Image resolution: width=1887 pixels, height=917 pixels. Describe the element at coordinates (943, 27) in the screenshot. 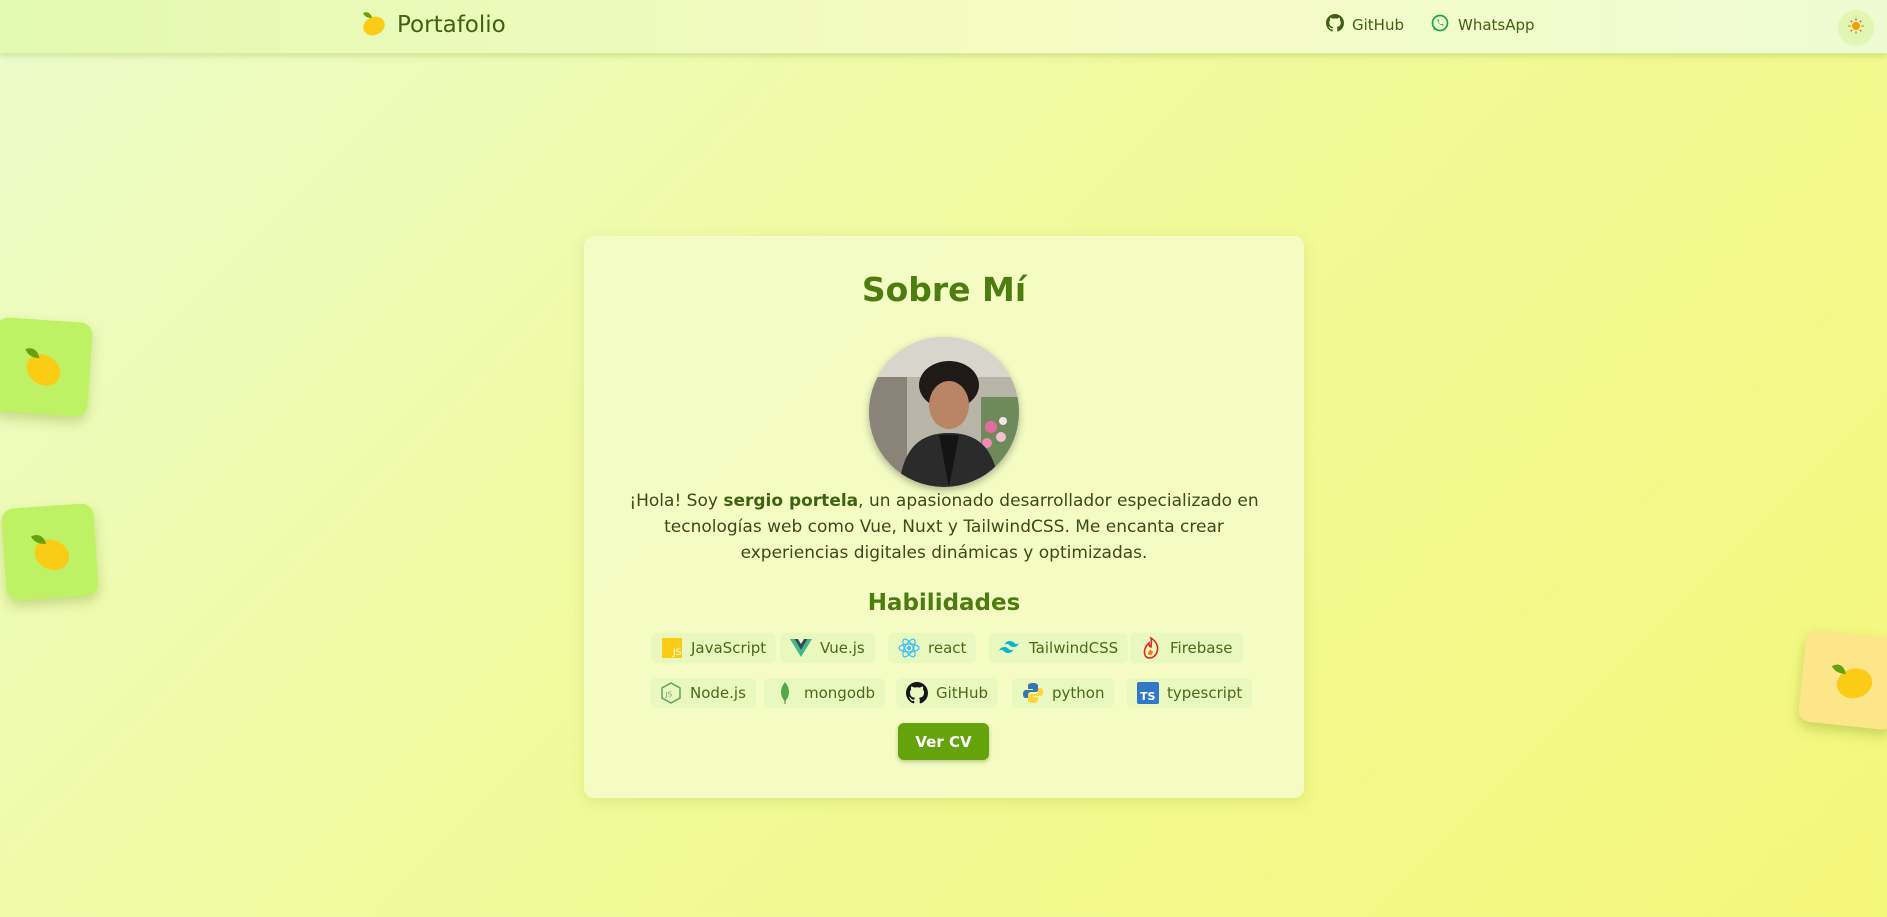

I see `top-navbar: Portafolio GitHub WhatsApp` at that location.